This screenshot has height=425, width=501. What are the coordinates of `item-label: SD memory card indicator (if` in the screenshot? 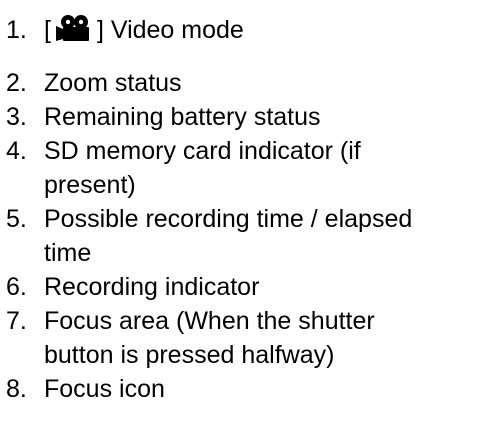 It's located at (202, 151).